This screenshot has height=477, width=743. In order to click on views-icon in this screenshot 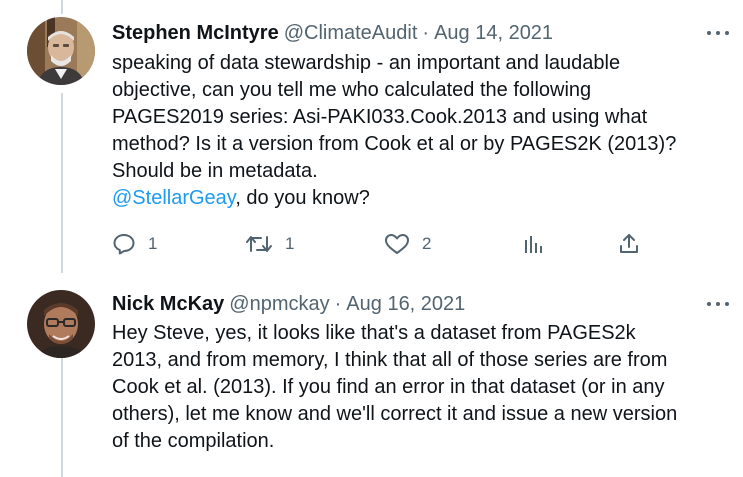, I will do `click(533, 244)`.